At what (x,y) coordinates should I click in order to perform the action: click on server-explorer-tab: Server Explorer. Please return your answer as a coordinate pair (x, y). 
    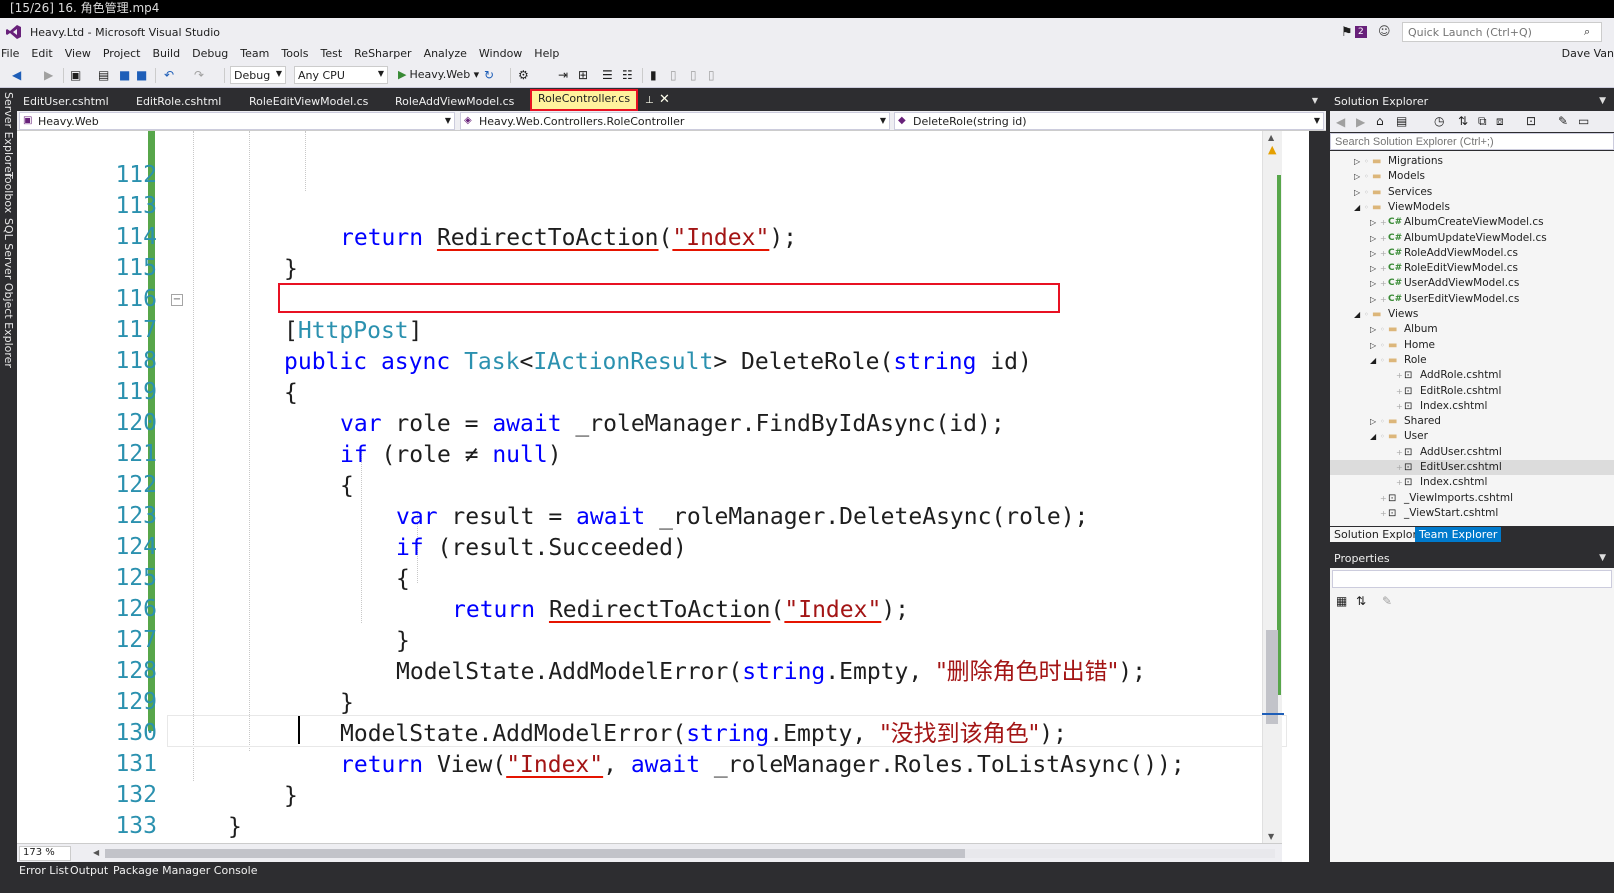
    Looking at the image, I should click on (8, 134).